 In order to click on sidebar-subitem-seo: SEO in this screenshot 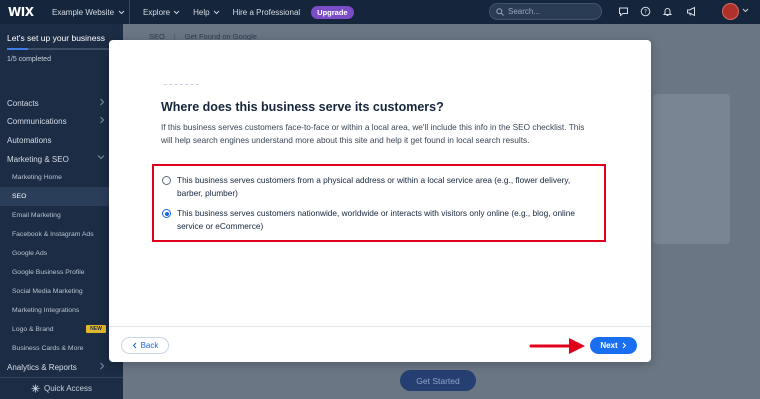, I will do `click(61, 196)`.